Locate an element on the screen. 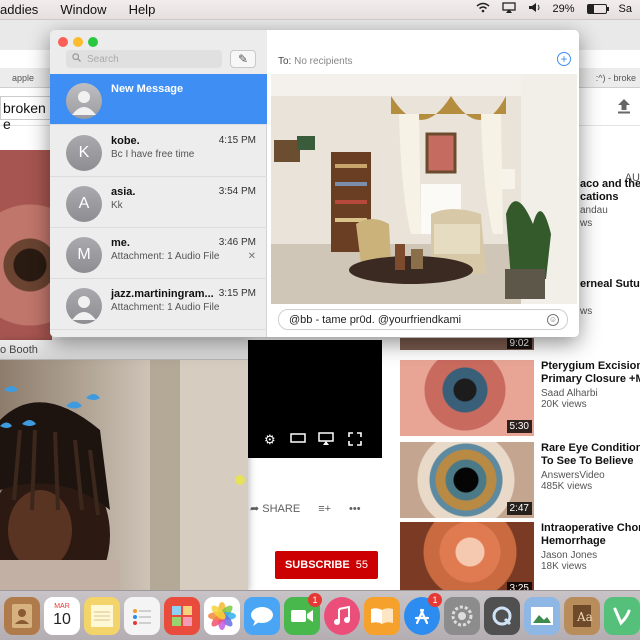  close-window-button is located at coordinates (63, 42).